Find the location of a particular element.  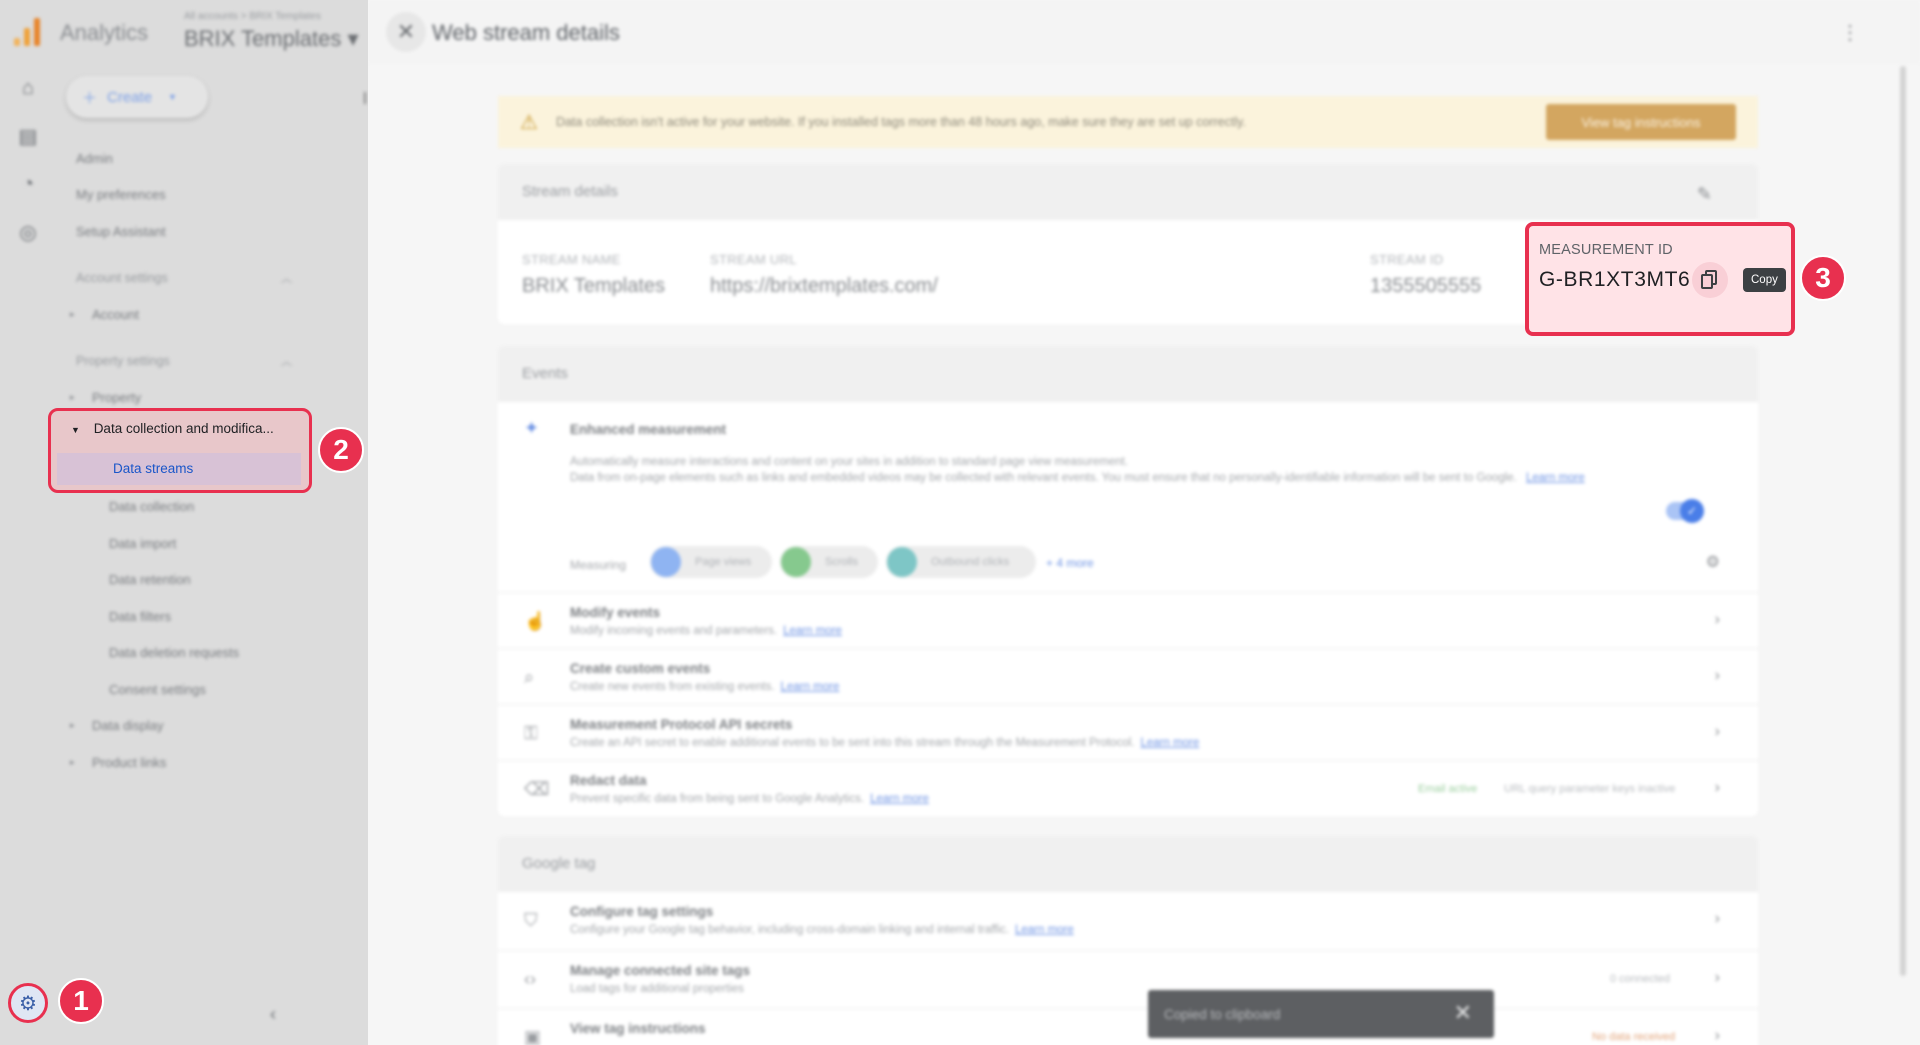

resize-handle is located at coordinates (365, 98).